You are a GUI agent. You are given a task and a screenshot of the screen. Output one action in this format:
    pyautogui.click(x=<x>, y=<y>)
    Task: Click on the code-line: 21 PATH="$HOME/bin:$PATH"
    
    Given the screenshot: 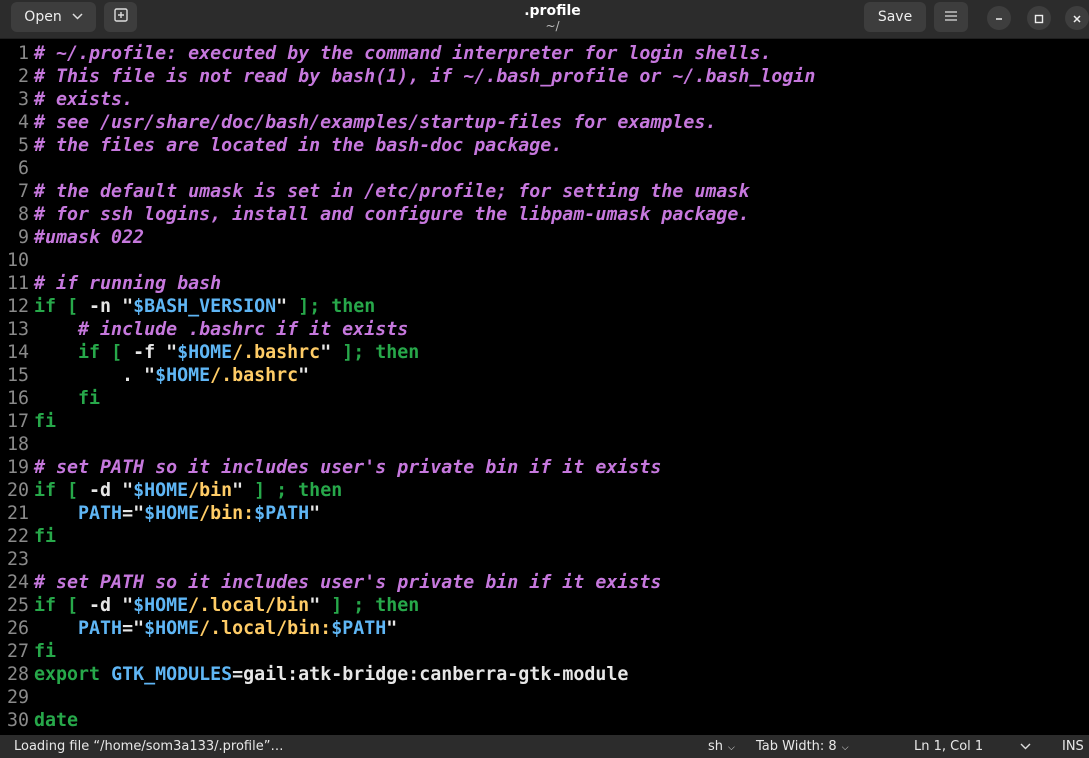 What is the action you would take?
    pyautogui.click(x=160, y=513)
    